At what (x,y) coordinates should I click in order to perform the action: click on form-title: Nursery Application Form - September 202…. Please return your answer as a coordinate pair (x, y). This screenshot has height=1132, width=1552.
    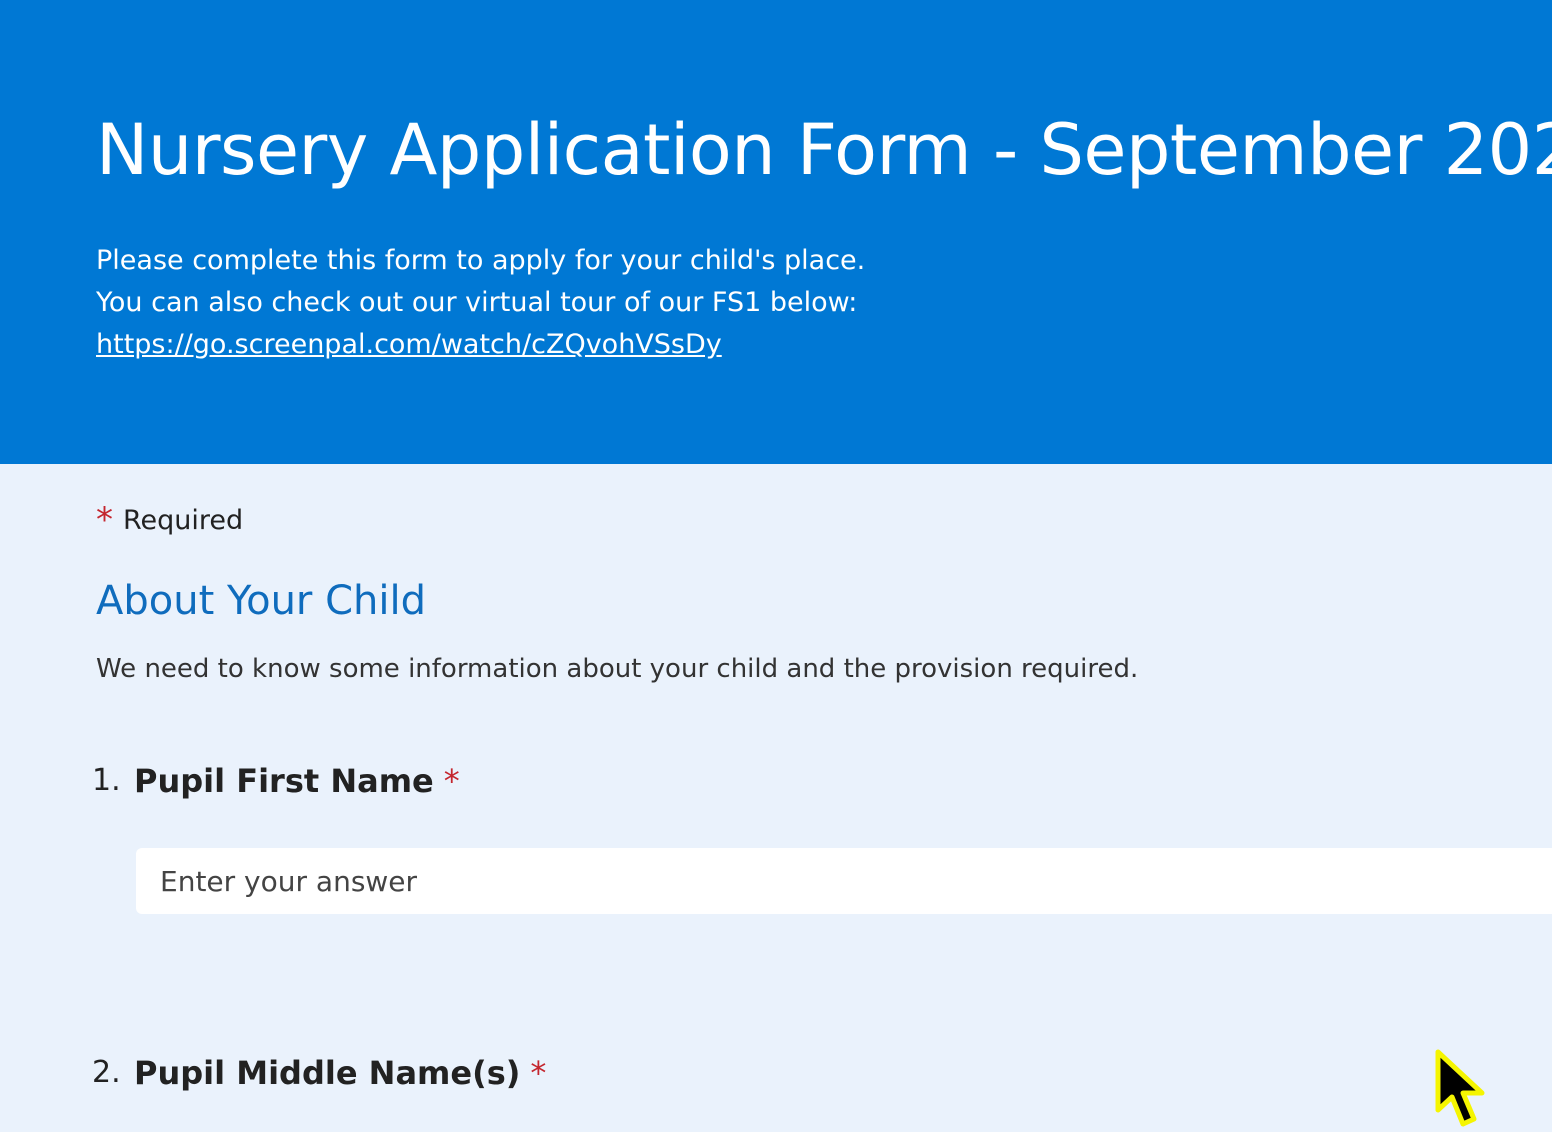
    Looking at the image, I should click on (824, 150).